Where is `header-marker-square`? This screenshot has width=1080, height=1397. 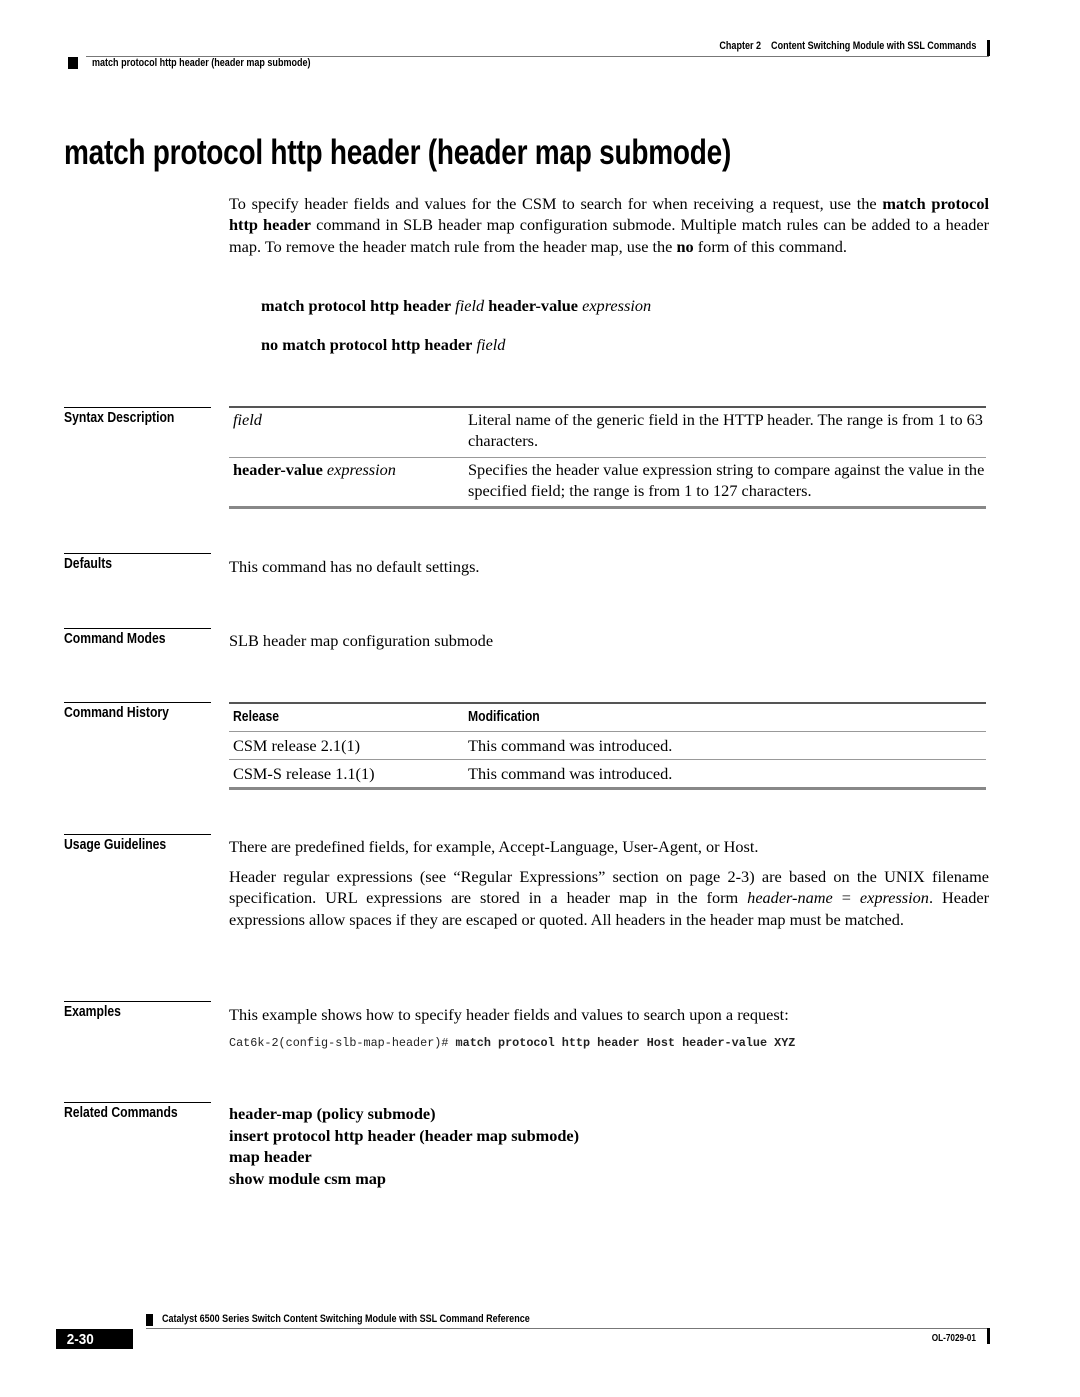 header-marker-square is located at coordinates (73, 63).